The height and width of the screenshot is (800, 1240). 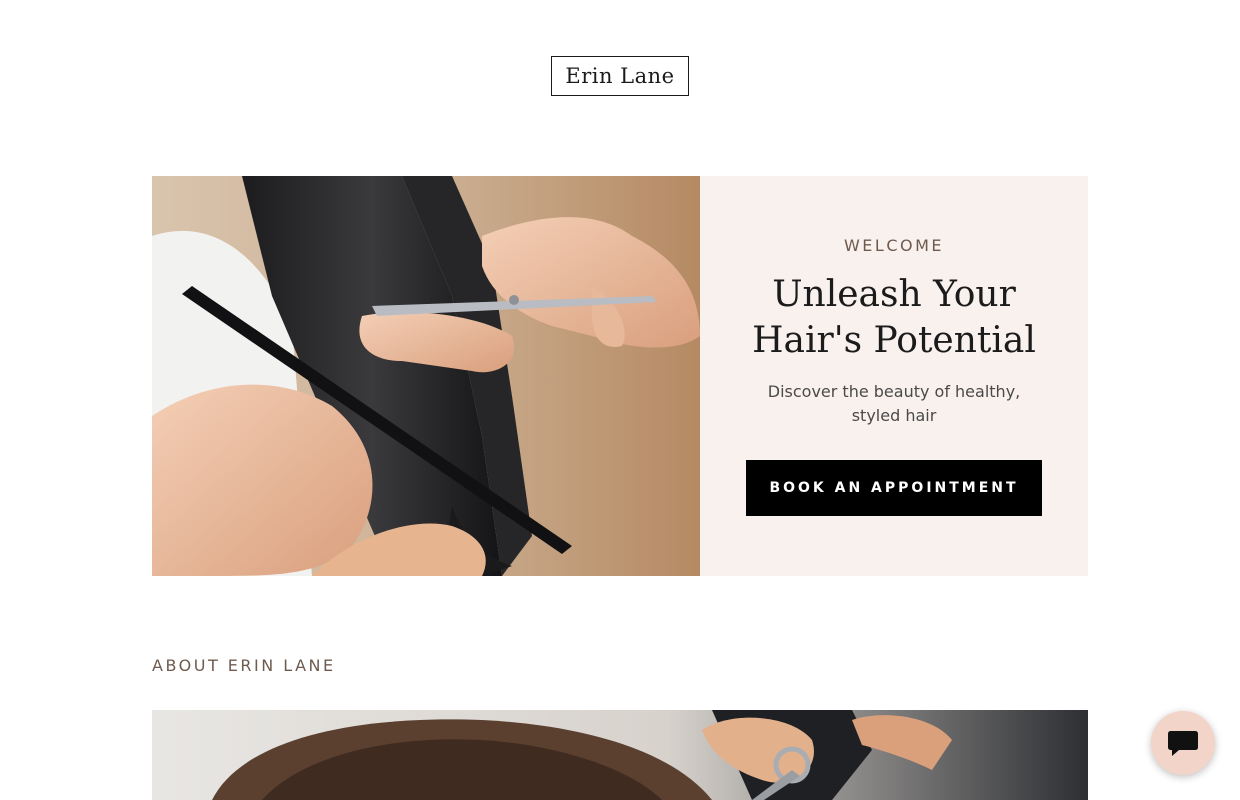 What do you see at coordinates (894, 488) in the screenshot?
I see `book-appointment-button: BOOK AN APPOINTMENT` at bounding box center [894, 488].